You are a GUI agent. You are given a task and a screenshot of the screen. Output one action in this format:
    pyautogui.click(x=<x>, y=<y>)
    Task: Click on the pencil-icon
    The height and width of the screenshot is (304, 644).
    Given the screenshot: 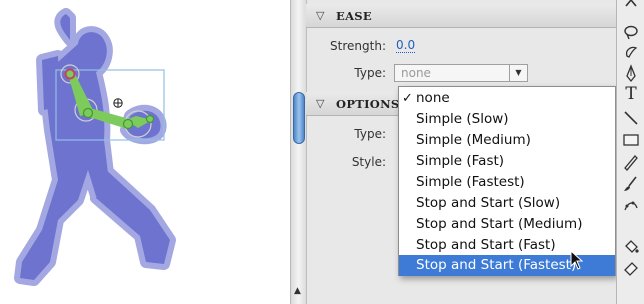 What is the action you would take?
    pyautogui.click(x=631, y=162)
    